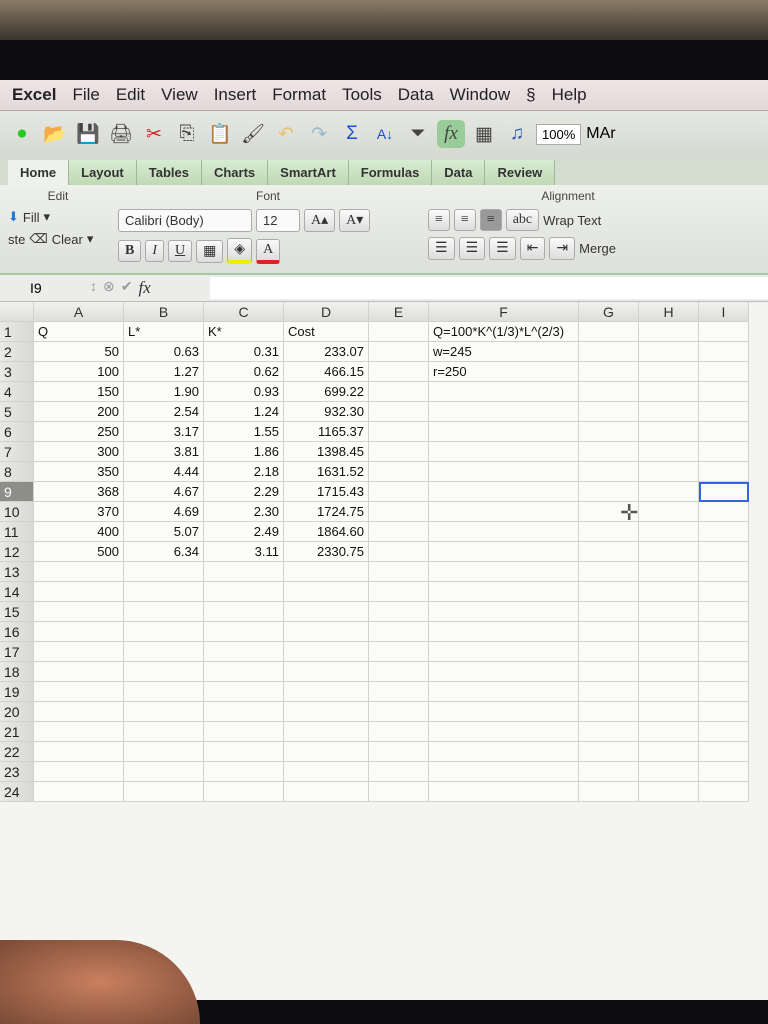 The height and width of the screenshot is (1024, 768). I want to click on cell-c10: 2.30, so click(244, 512).